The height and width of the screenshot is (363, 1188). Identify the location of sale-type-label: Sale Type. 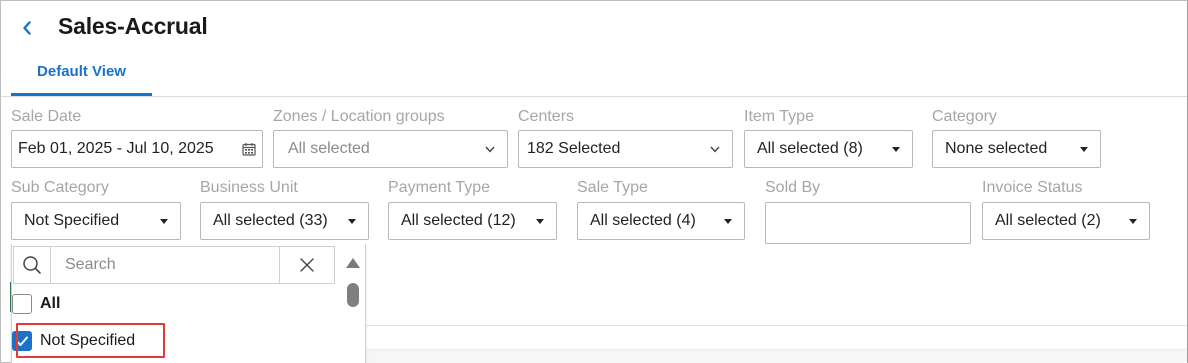
(612, 187).